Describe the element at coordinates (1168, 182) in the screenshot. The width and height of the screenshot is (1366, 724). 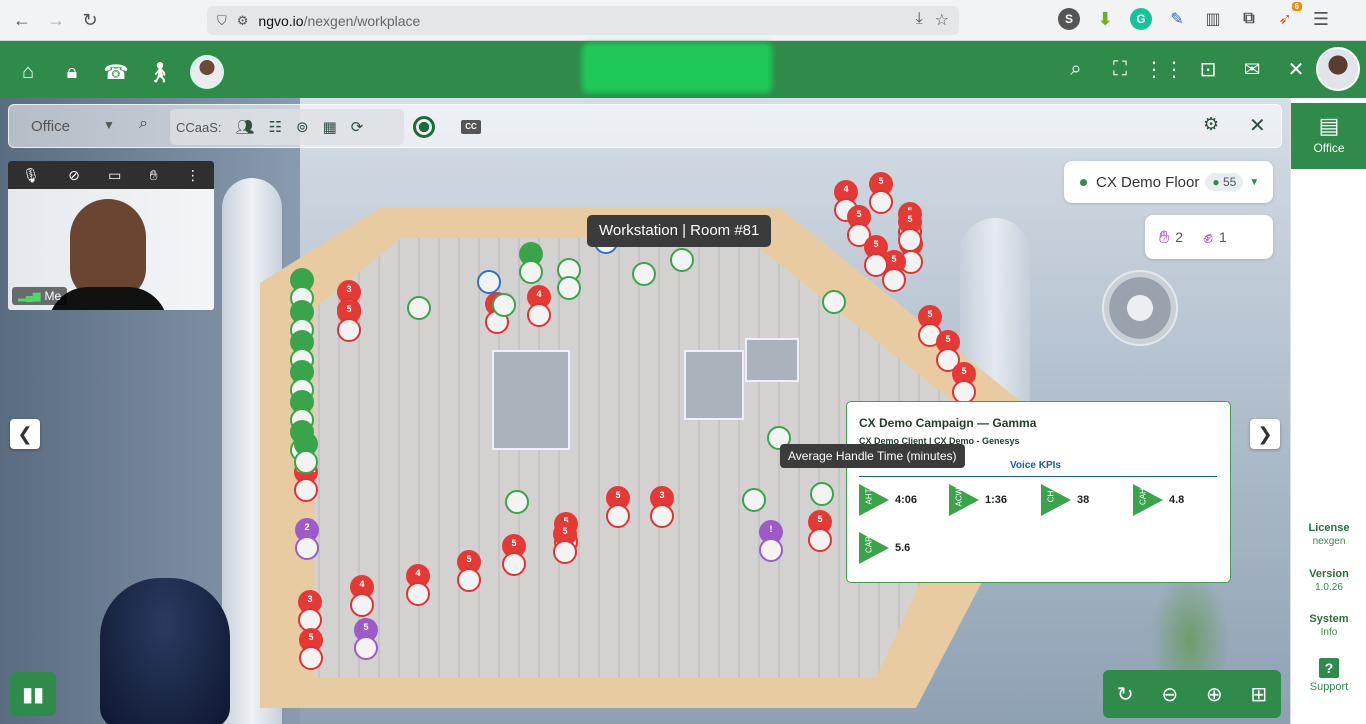
I see `floor-selector: CX Demo Floor ● 55 ▼` at that location.